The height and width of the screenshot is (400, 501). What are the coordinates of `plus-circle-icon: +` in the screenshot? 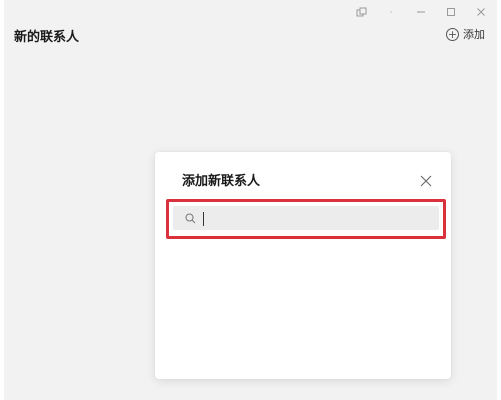 It's located at (452, 34).